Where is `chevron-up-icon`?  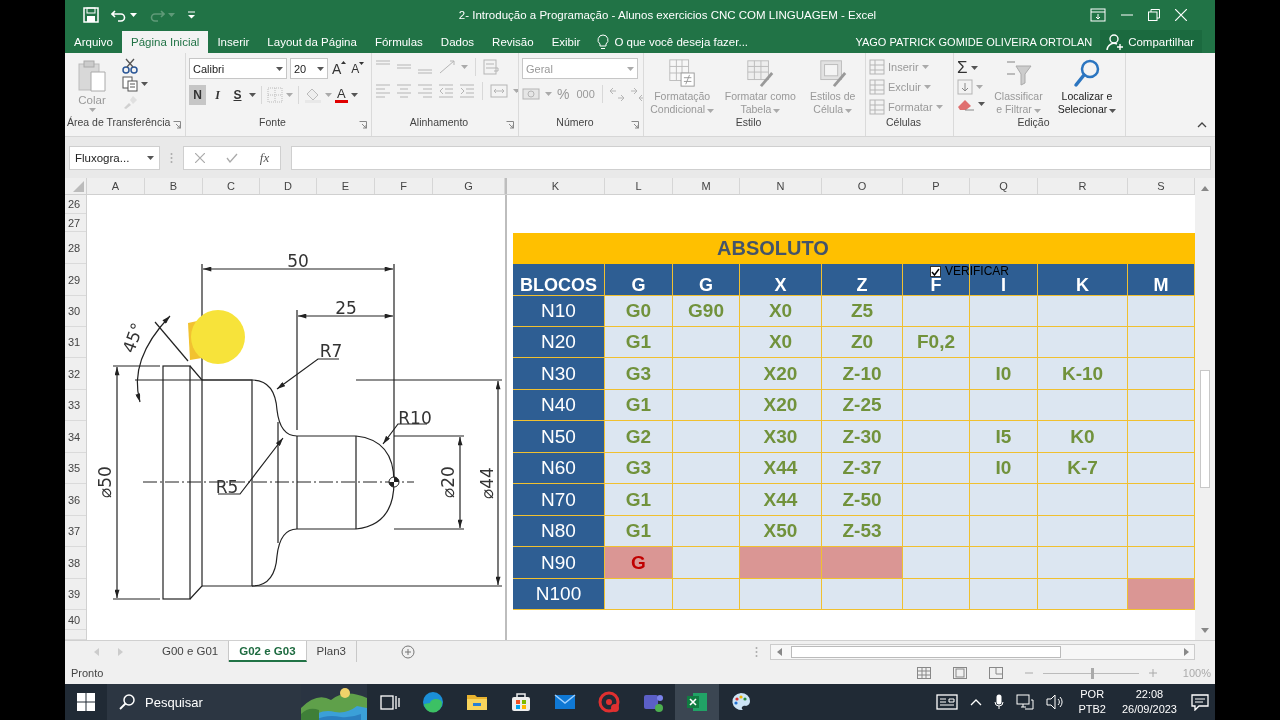 chevron-up-icon is located at coordinates (976, 702).